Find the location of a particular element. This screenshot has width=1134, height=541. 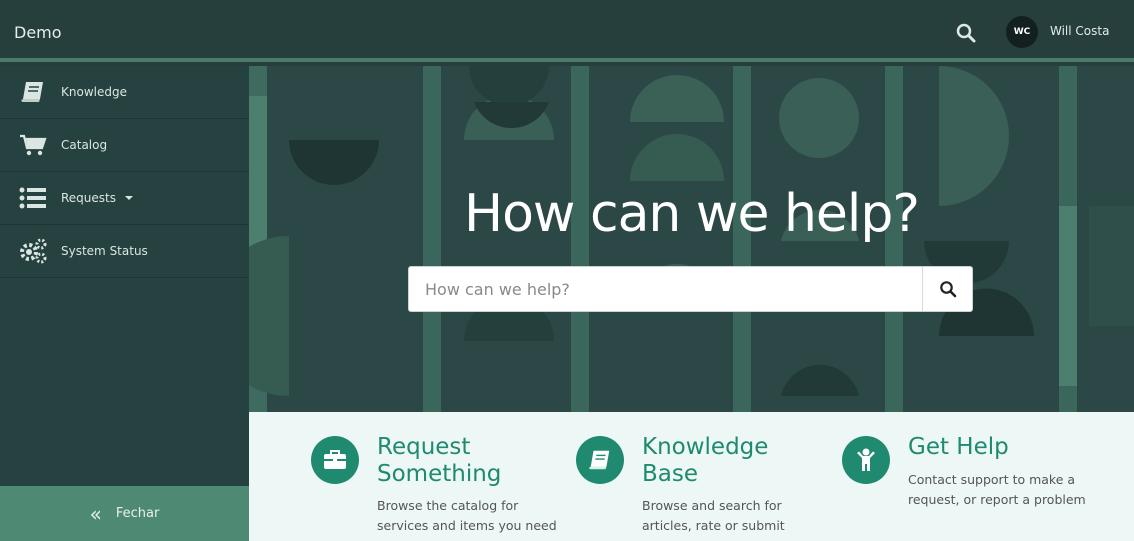

double-chevron-left-icon: « is located at coordinates (95, 513).